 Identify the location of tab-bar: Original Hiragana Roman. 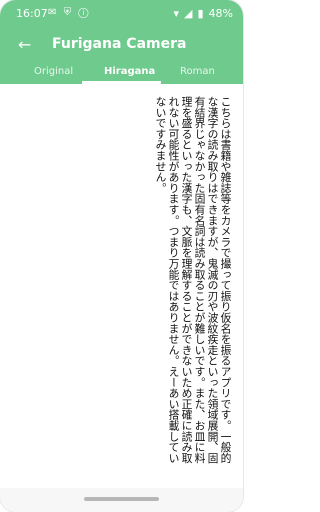
(121, 73).